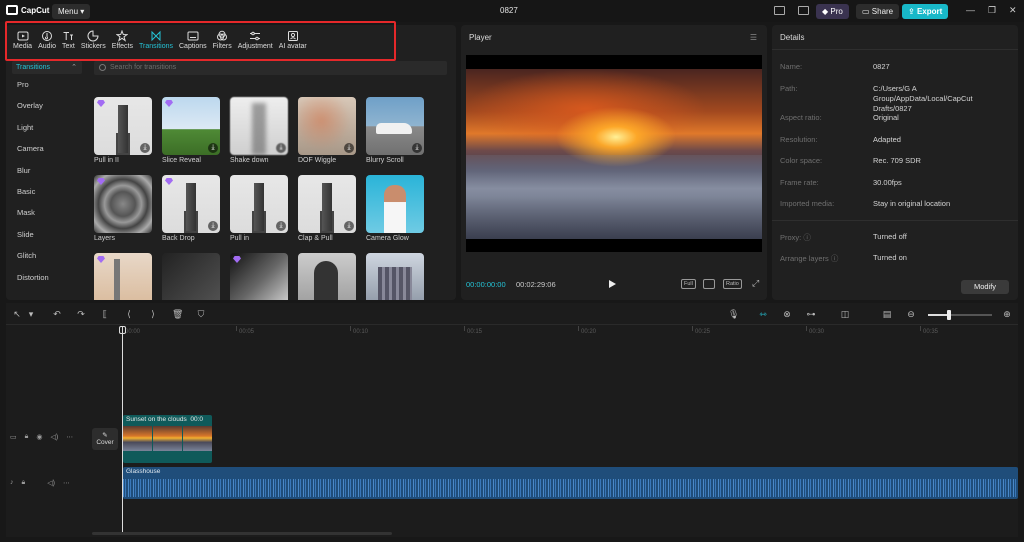 Image resolution: width=1024 pixels, height=542 pixels. What do you see at coordinates (688, 284) in the screenshot?
I see `full-button: Full` at bounding box center [688, 284].